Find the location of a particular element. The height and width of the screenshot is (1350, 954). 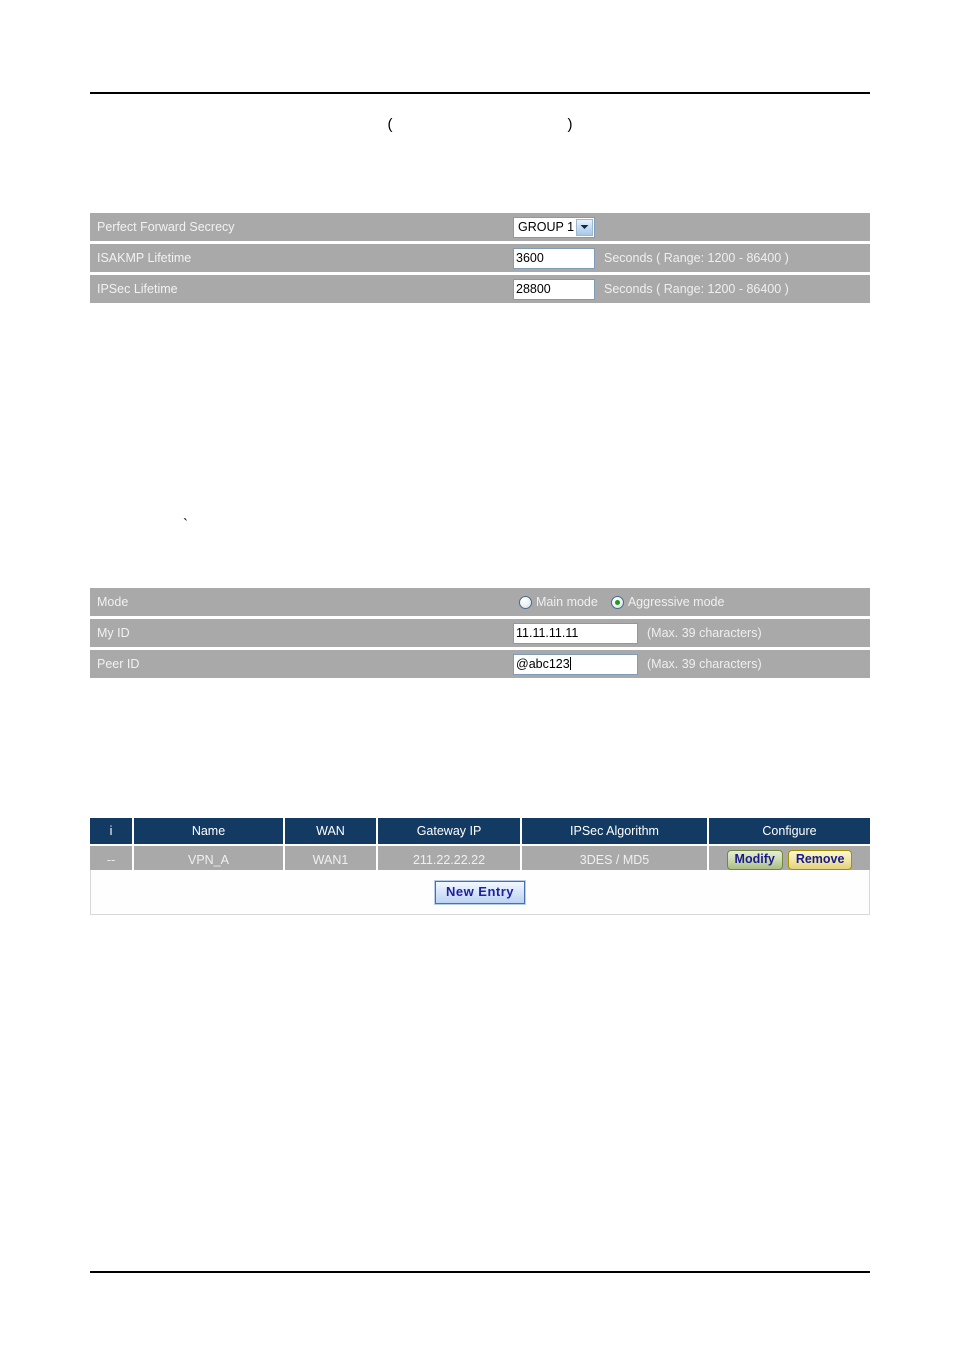

column-header-wan: WAN is located at coordinates (331, 832).